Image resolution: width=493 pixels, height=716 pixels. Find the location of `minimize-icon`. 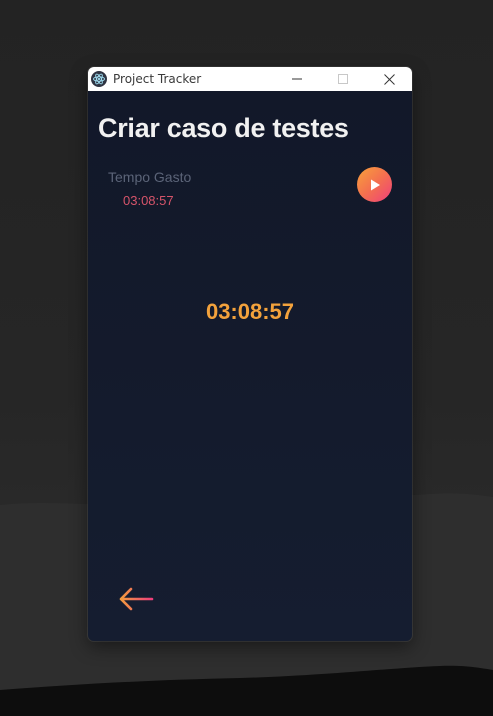

minimize-icon is located at coordinates (297, 79).